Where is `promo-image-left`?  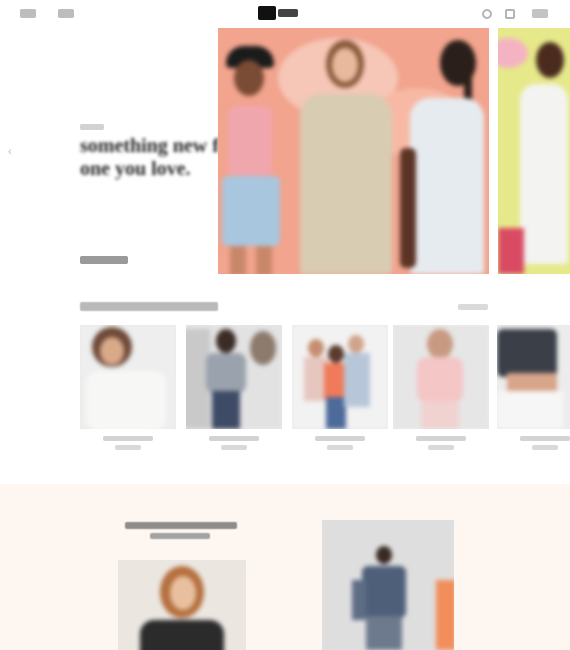 promo-image-left is located at coordinates (182, 605).